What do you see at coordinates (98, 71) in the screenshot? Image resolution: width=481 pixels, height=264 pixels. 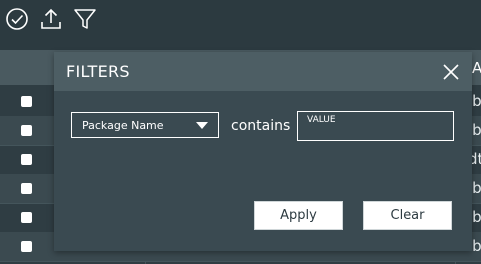 I see `filters-title: FILTERS` at bounding box center [98, 71].